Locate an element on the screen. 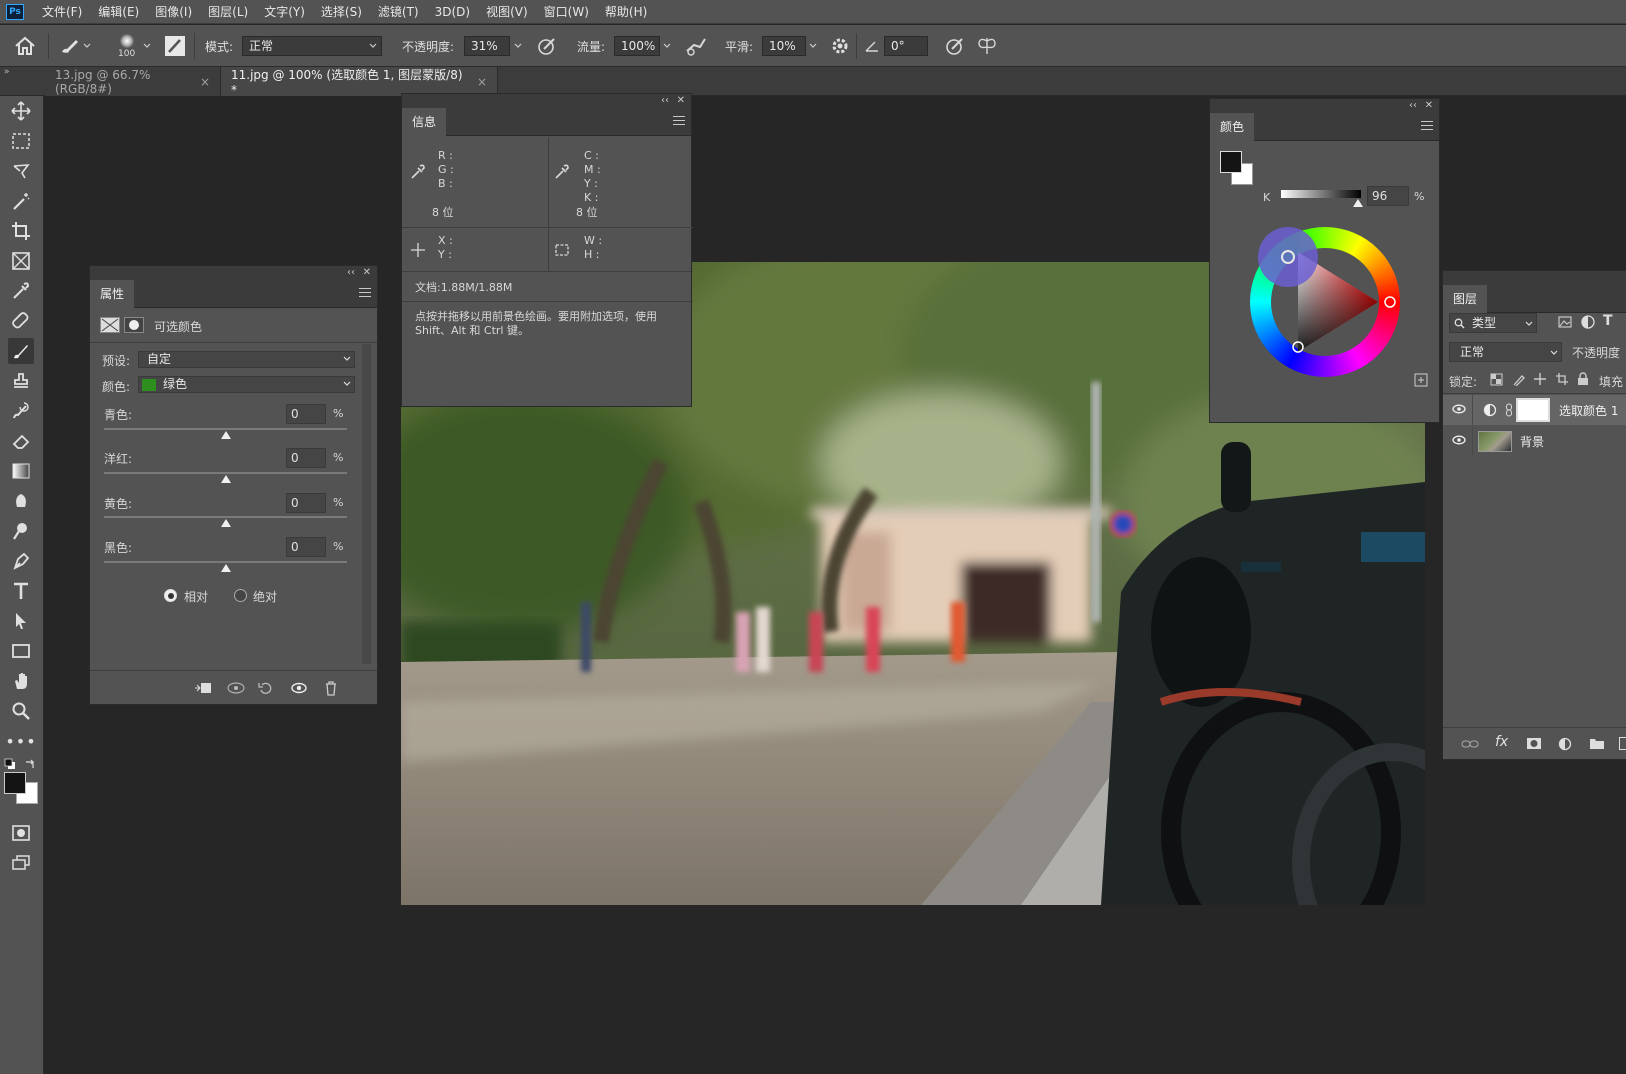 The height and width of the screenshot is (1074, 1626). lock-transparent-icon is located at coordinates (1496, 379).